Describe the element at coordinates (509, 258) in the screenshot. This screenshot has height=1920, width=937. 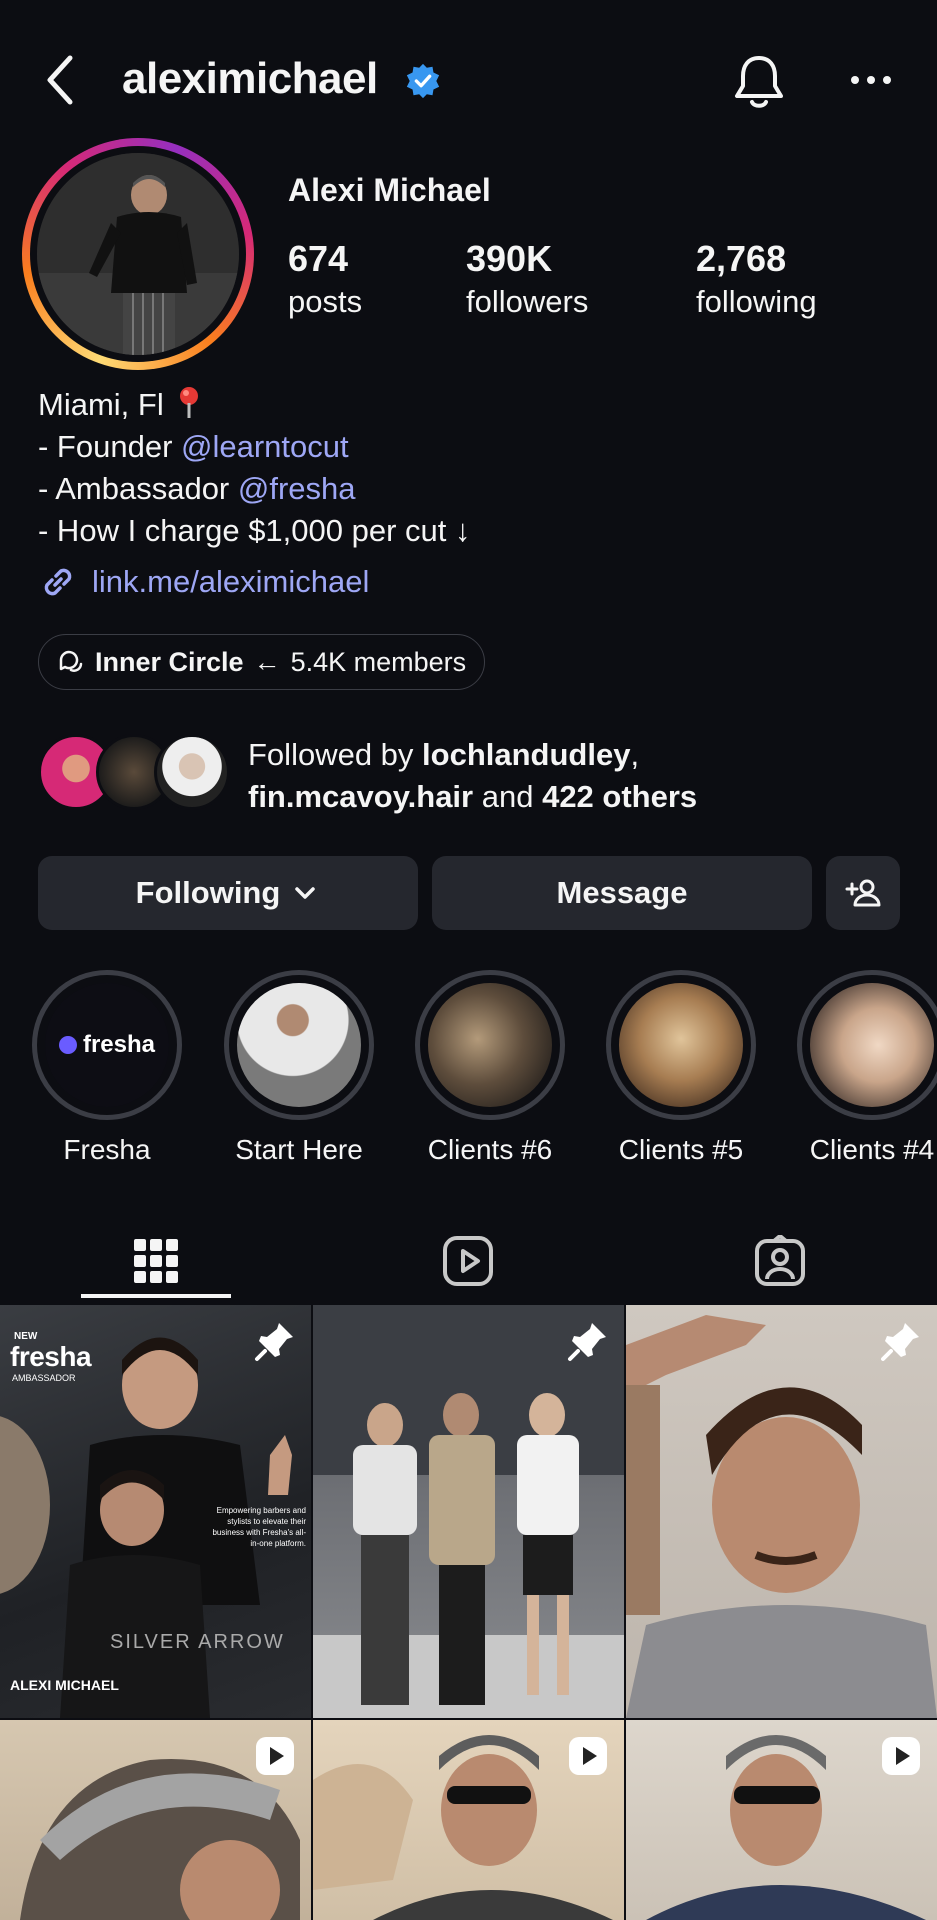
I see `followers-count: 390K` at that location.